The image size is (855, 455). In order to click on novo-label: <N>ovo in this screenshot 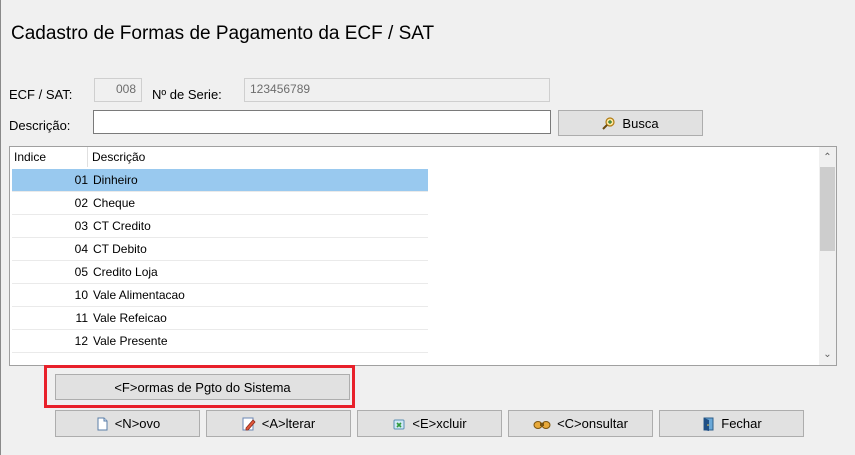, I will do `click(137, 423)`.